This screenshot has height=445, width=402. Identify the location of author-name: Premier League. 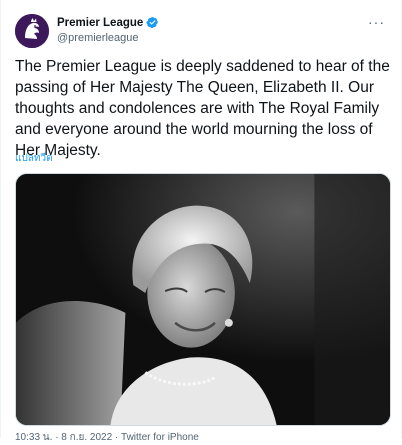
(100, 23).